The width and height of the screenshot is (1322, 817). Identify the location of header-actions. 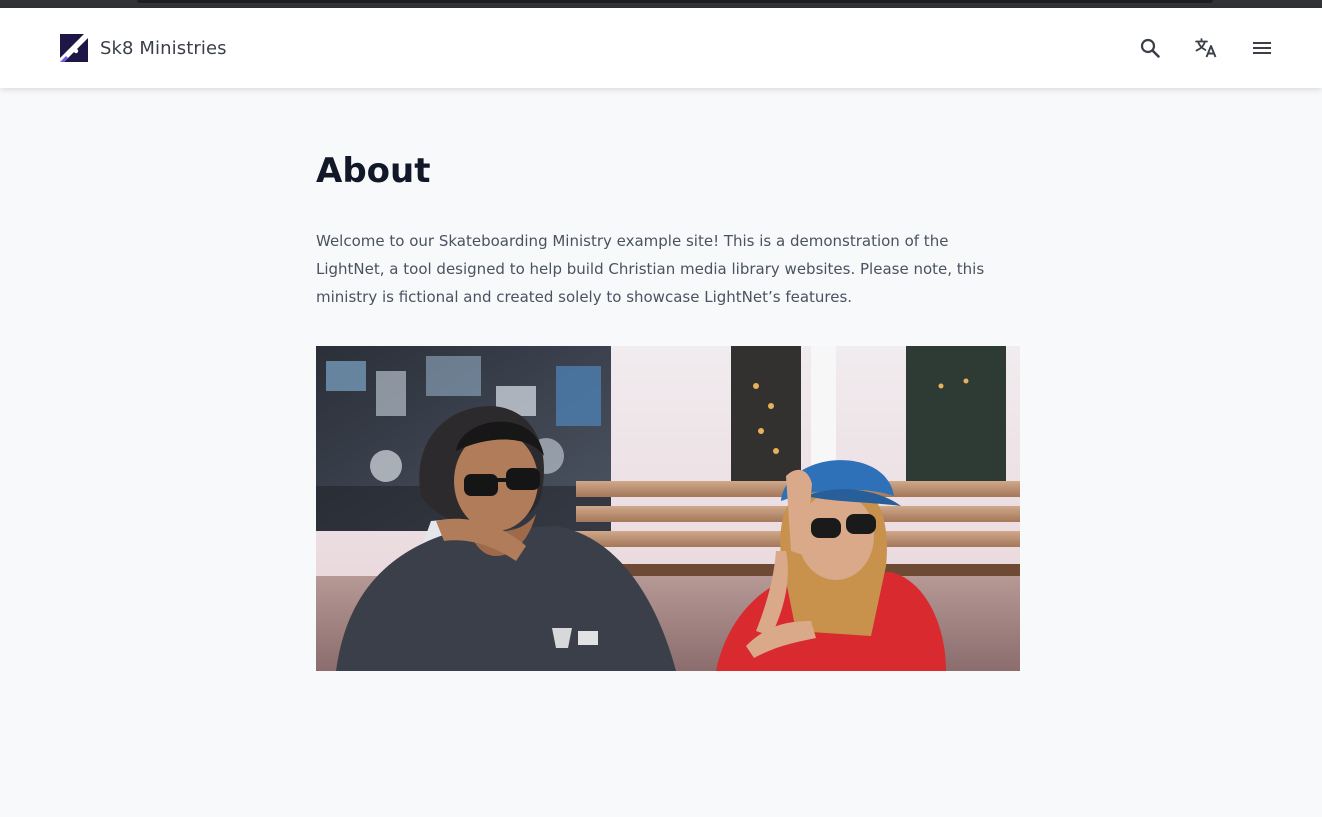
(1206, 48).